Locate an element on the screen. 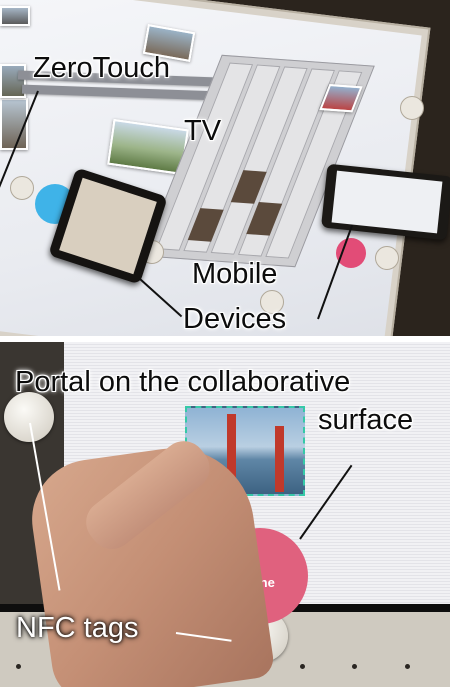 Image resolution: width=450 pixels, height=687 pixels. bridge-tower is located at coordinates (279, 459).